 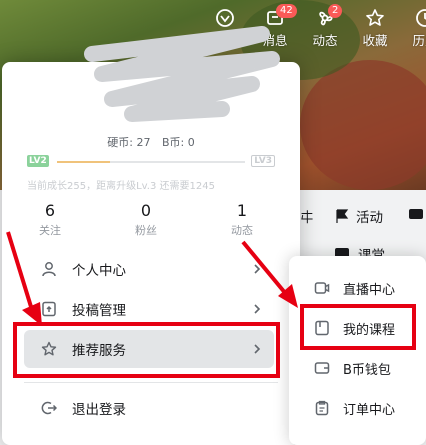 I want to click on submenu-label: 订单中心, so click(x=369, y=410).